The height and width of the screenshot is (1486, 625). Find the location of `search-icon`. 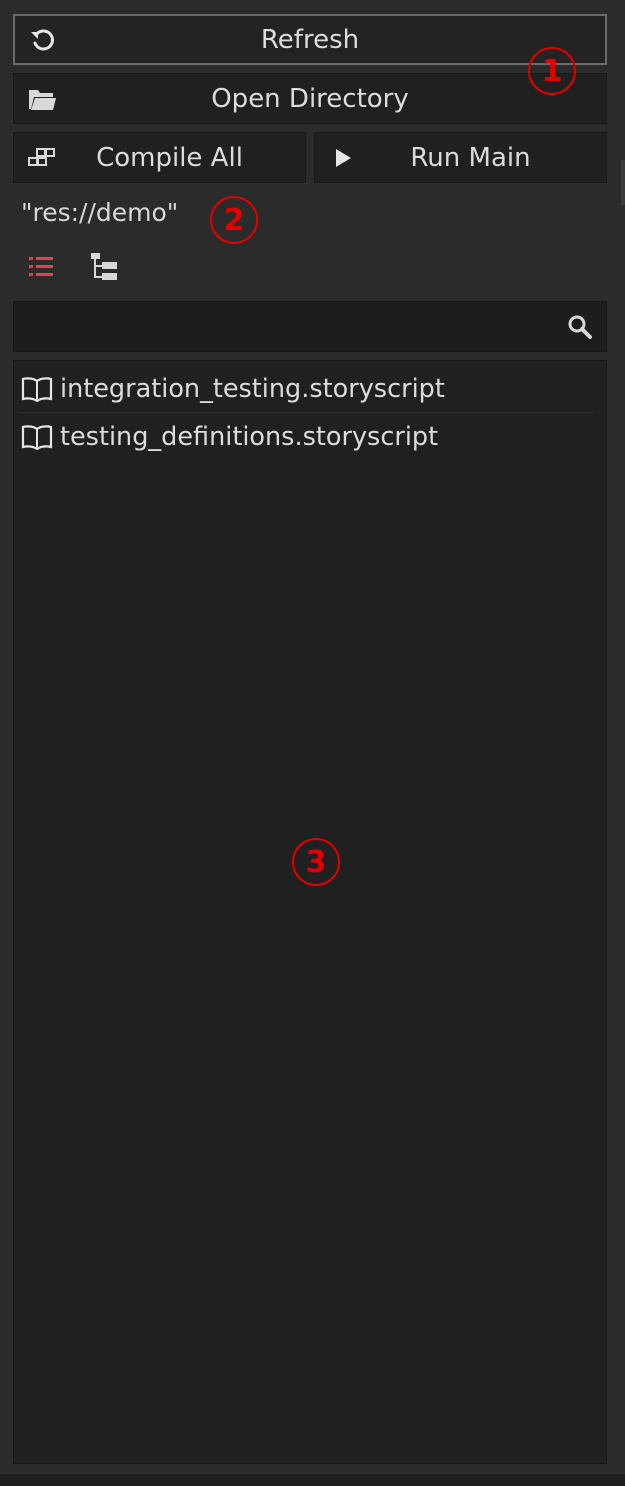

search-icon is located at coordinates (580, 327).